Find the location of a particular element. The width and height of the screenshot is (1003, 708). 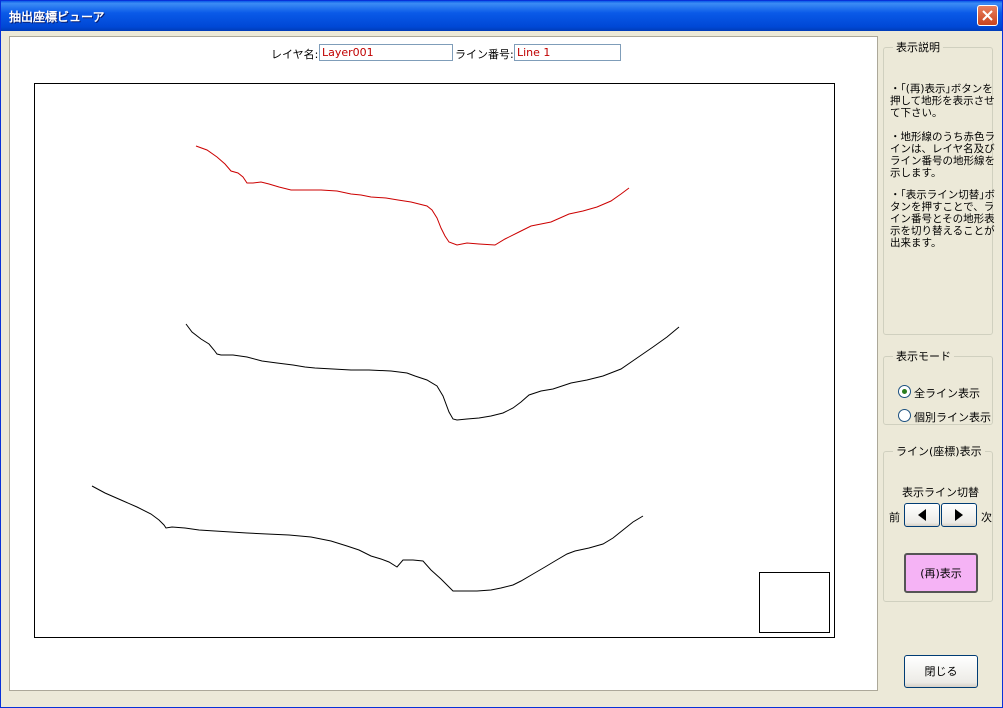

prev-line-button is located at coordinates (922, 515).